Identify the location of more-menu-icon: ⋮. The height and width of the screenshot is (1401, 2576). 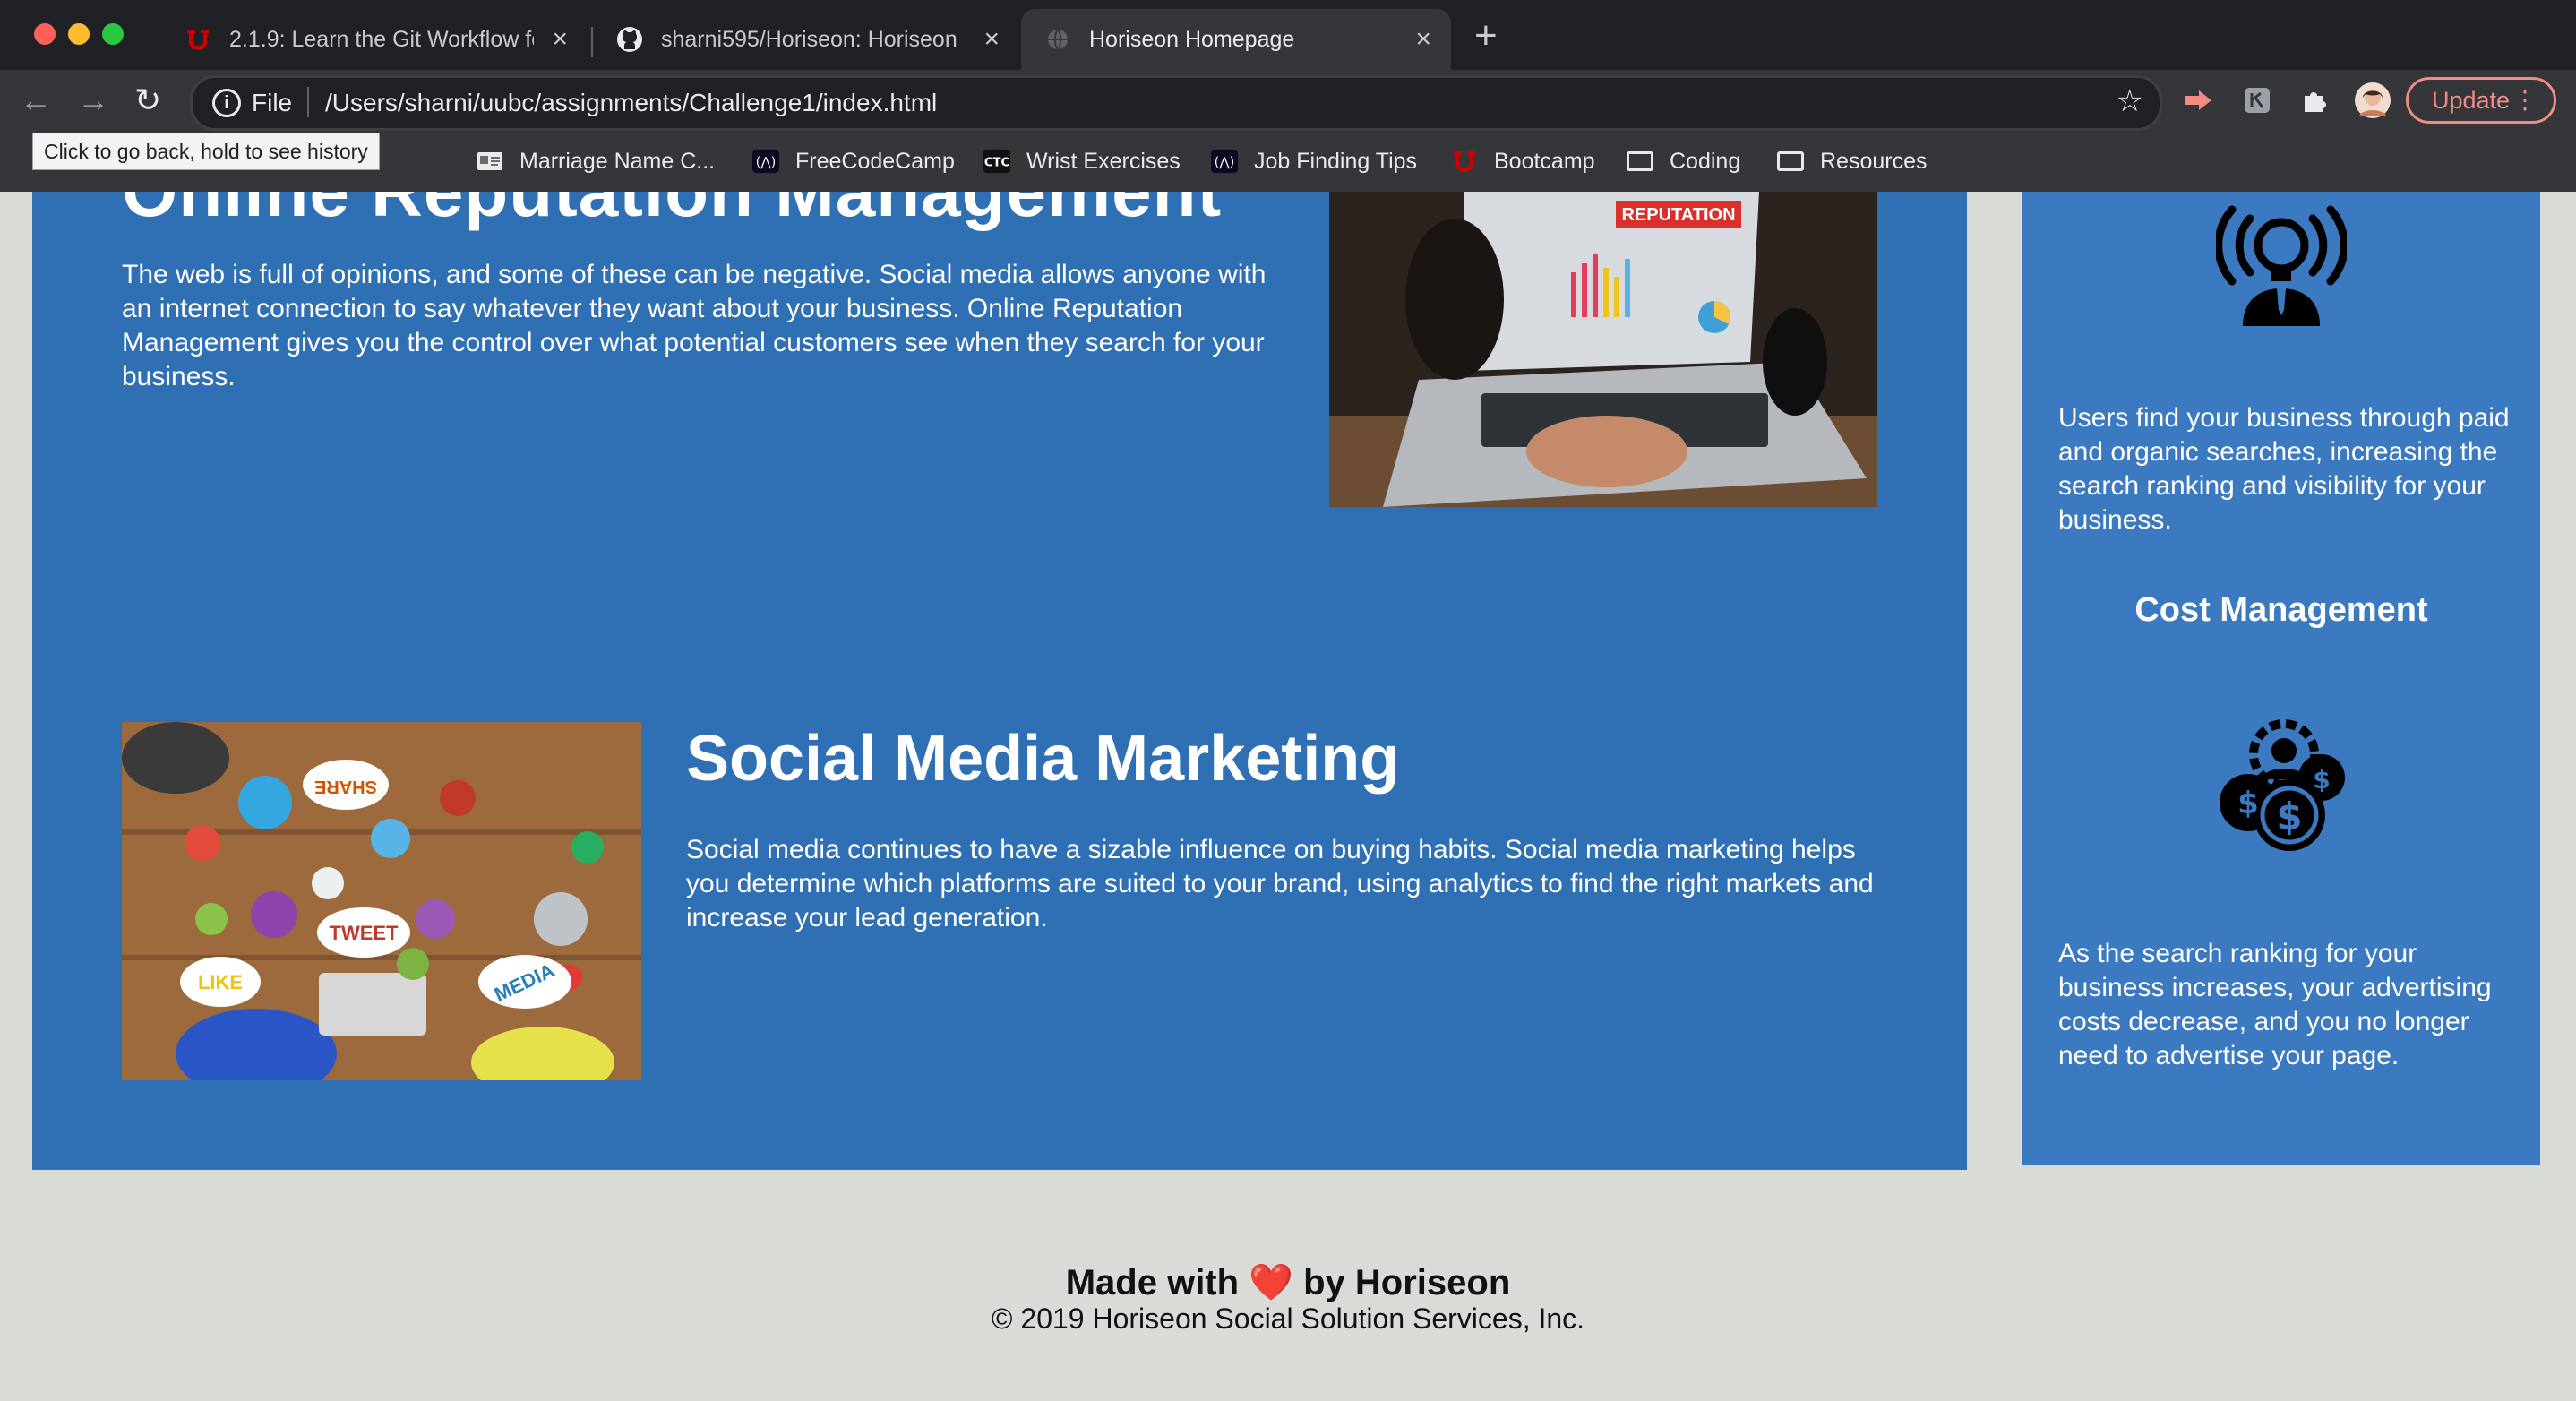
(2524, 100).